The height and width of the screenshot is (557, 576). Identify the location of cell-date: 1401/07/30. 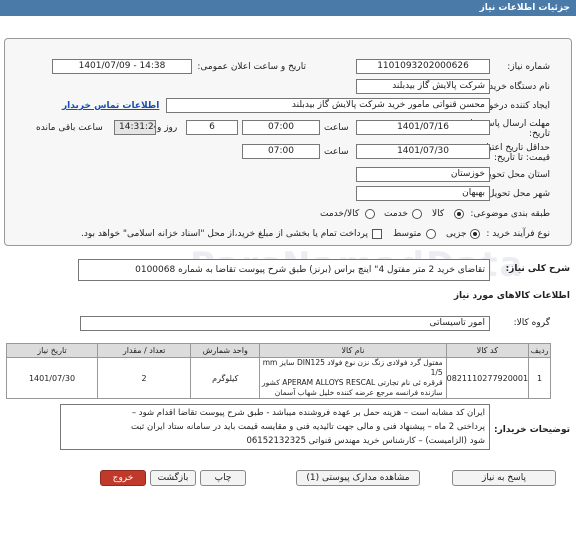
(52, 378).